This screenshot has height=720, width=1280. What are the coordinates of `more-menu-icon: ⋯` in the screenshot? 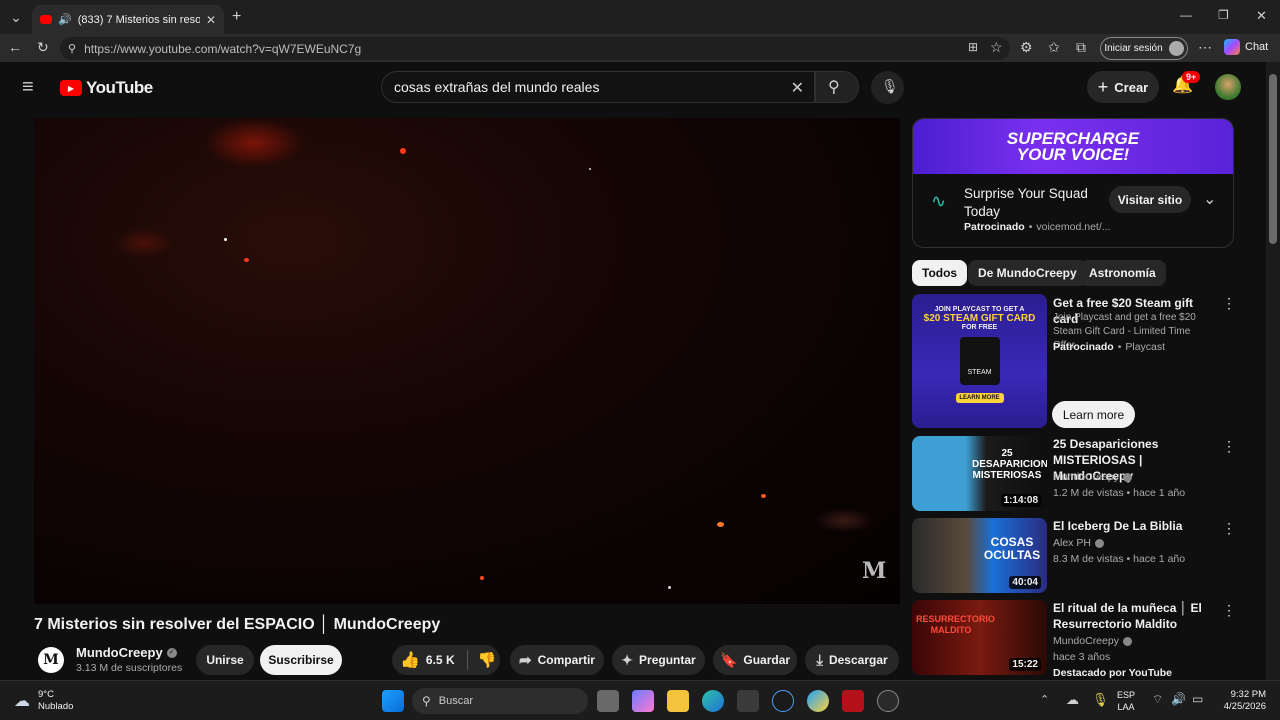 It's located at (1205, 47).